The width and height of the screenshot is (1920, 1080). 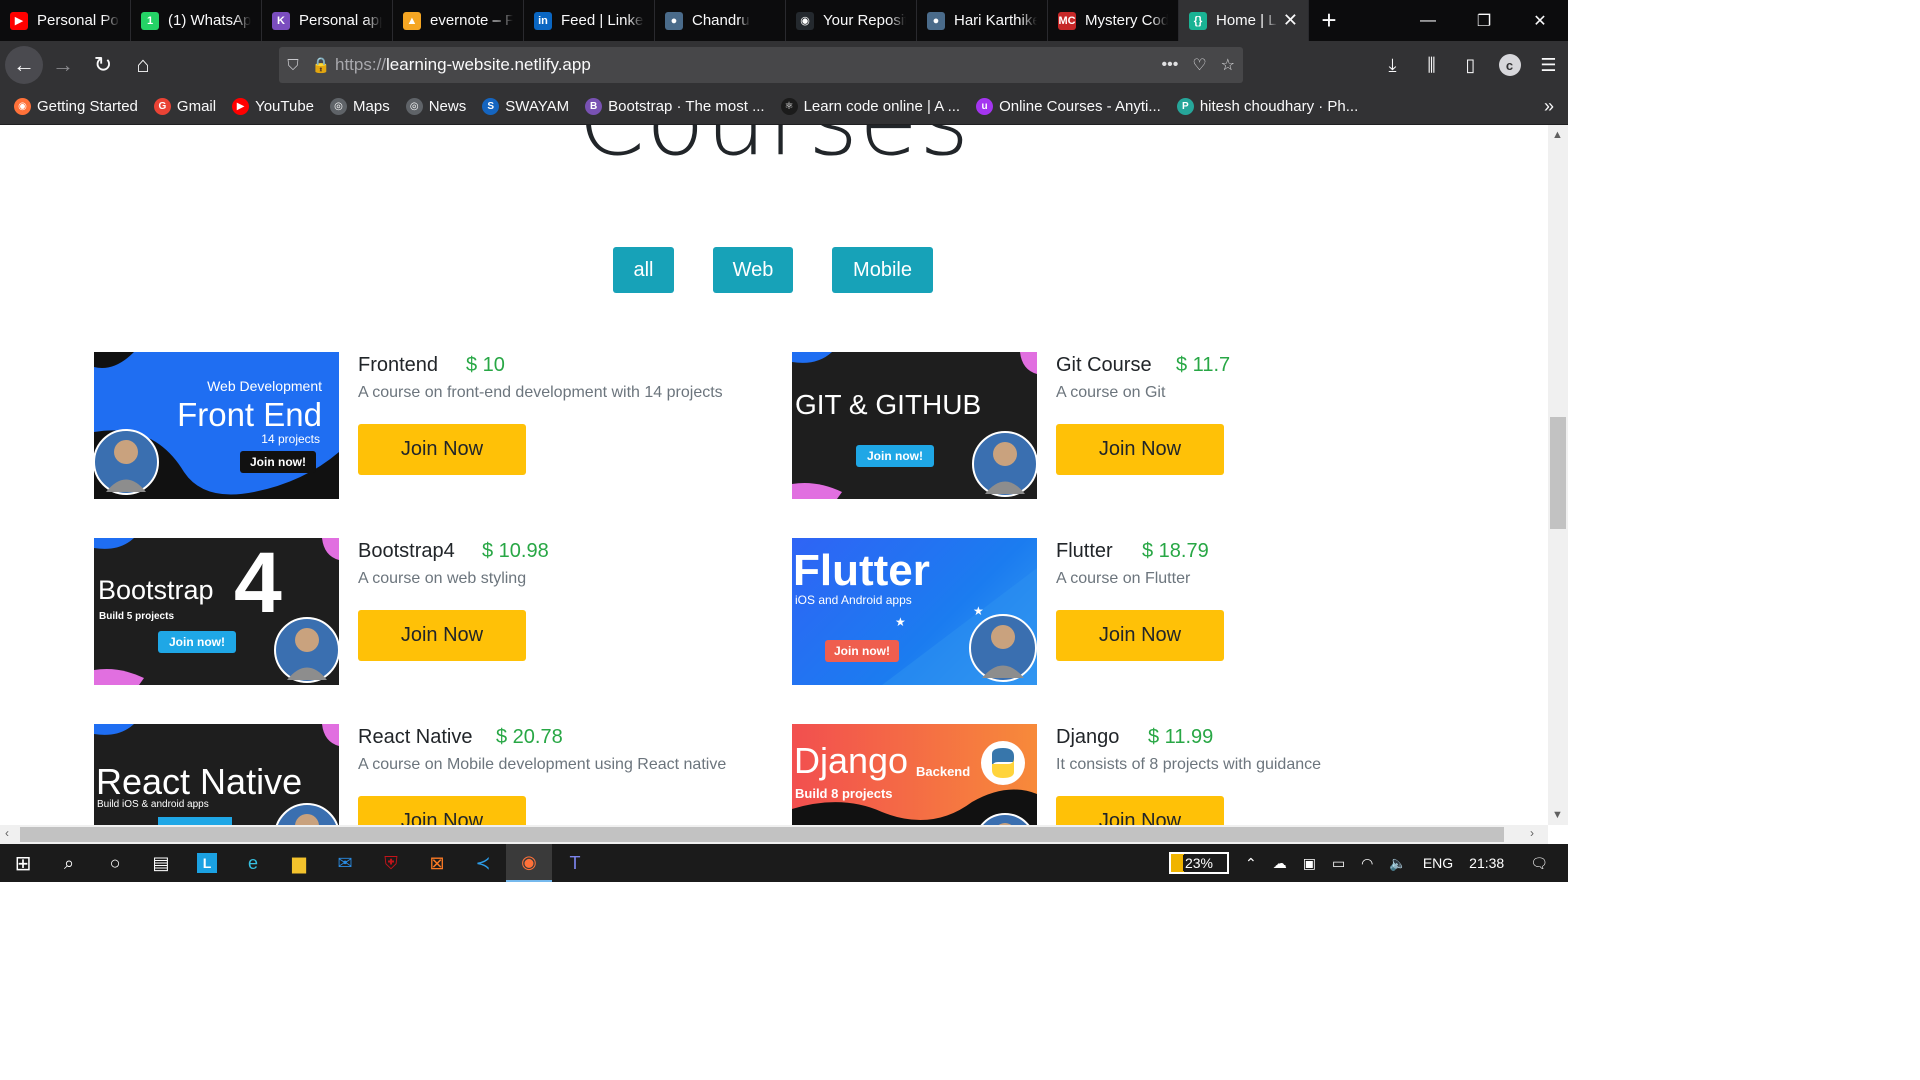 What do you see at coordinates (1438, 863) in the screenshot?
I see `language-indicator: ENG` at bounding box center [1438, 863].